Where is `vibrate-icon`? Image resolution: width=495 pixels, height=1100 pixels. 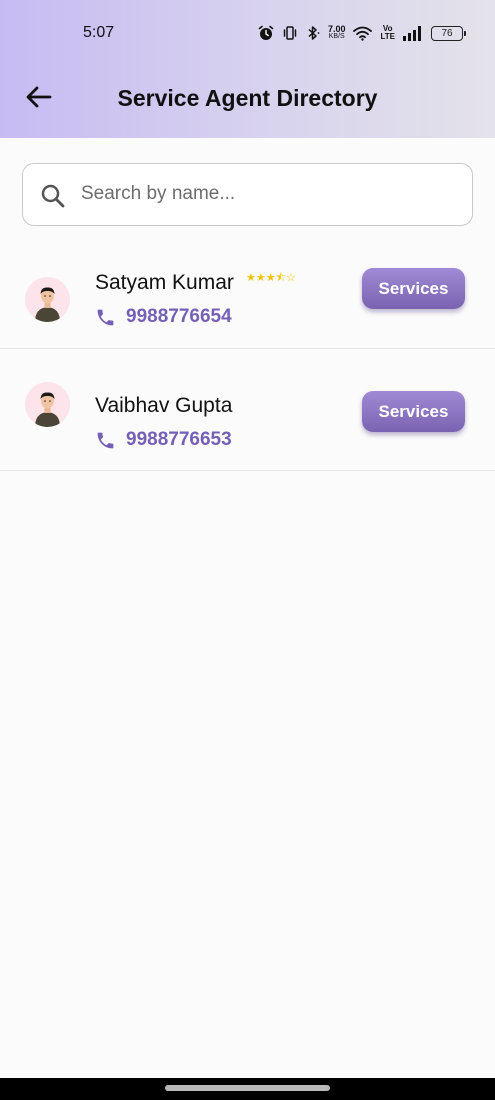
vibrate-icon is located at coordinates (290, 33).